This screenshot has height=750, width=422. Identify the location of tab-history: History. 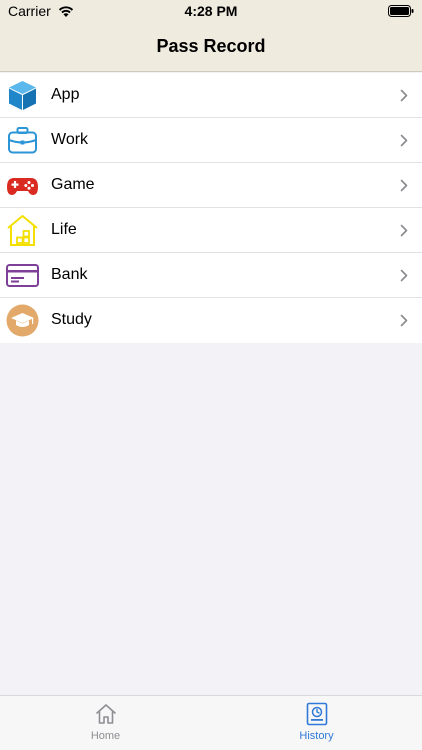
(316, 723).